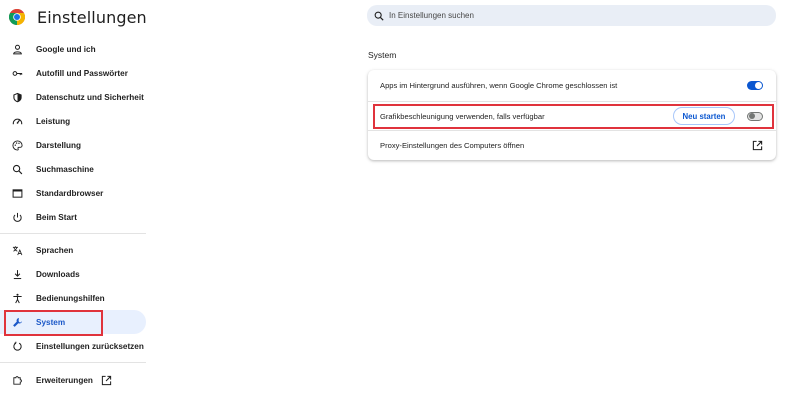  What do you see at coordinates (73, 121) in the screenshot?
I see `sidebar-item-leistung: Leistung` at bounding box center [73, 121].